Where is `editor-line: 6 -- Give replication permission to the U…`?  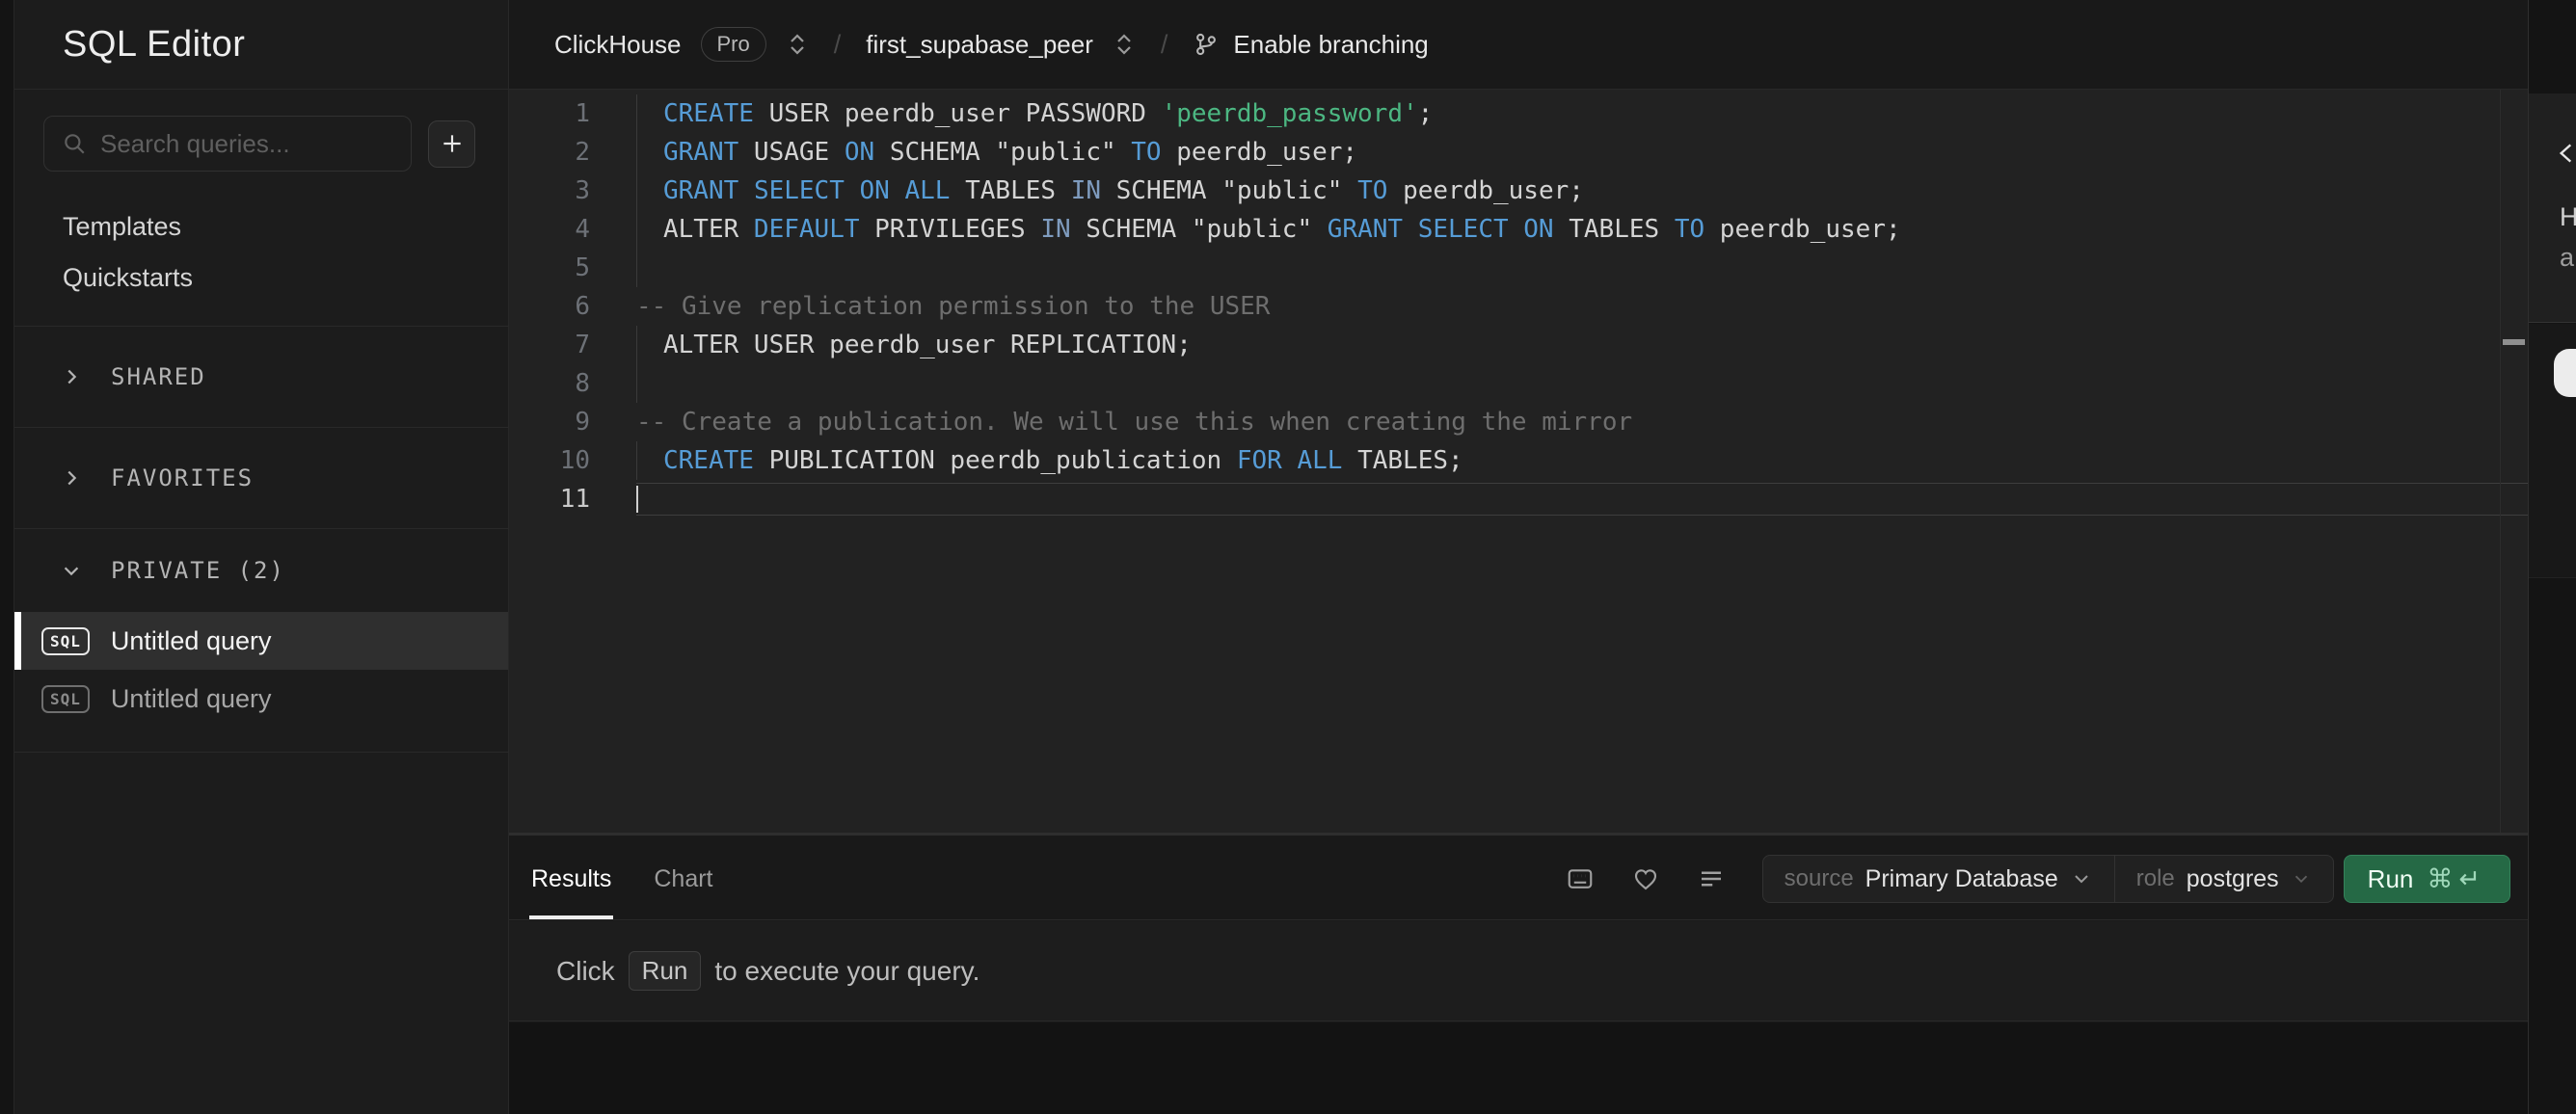
editor-line: 6 -- Give replication permission to the U… is located at coordinates (1519, 306).